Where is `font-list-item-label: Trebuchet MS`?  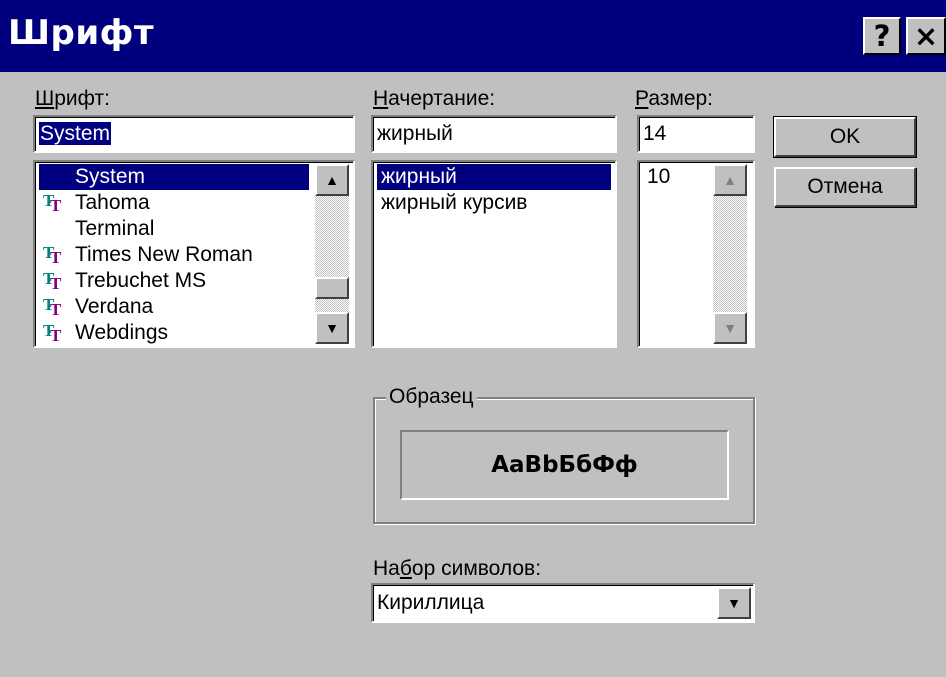 font-list-item-label: Trebuchet MS is located at coordinates (141, 280).